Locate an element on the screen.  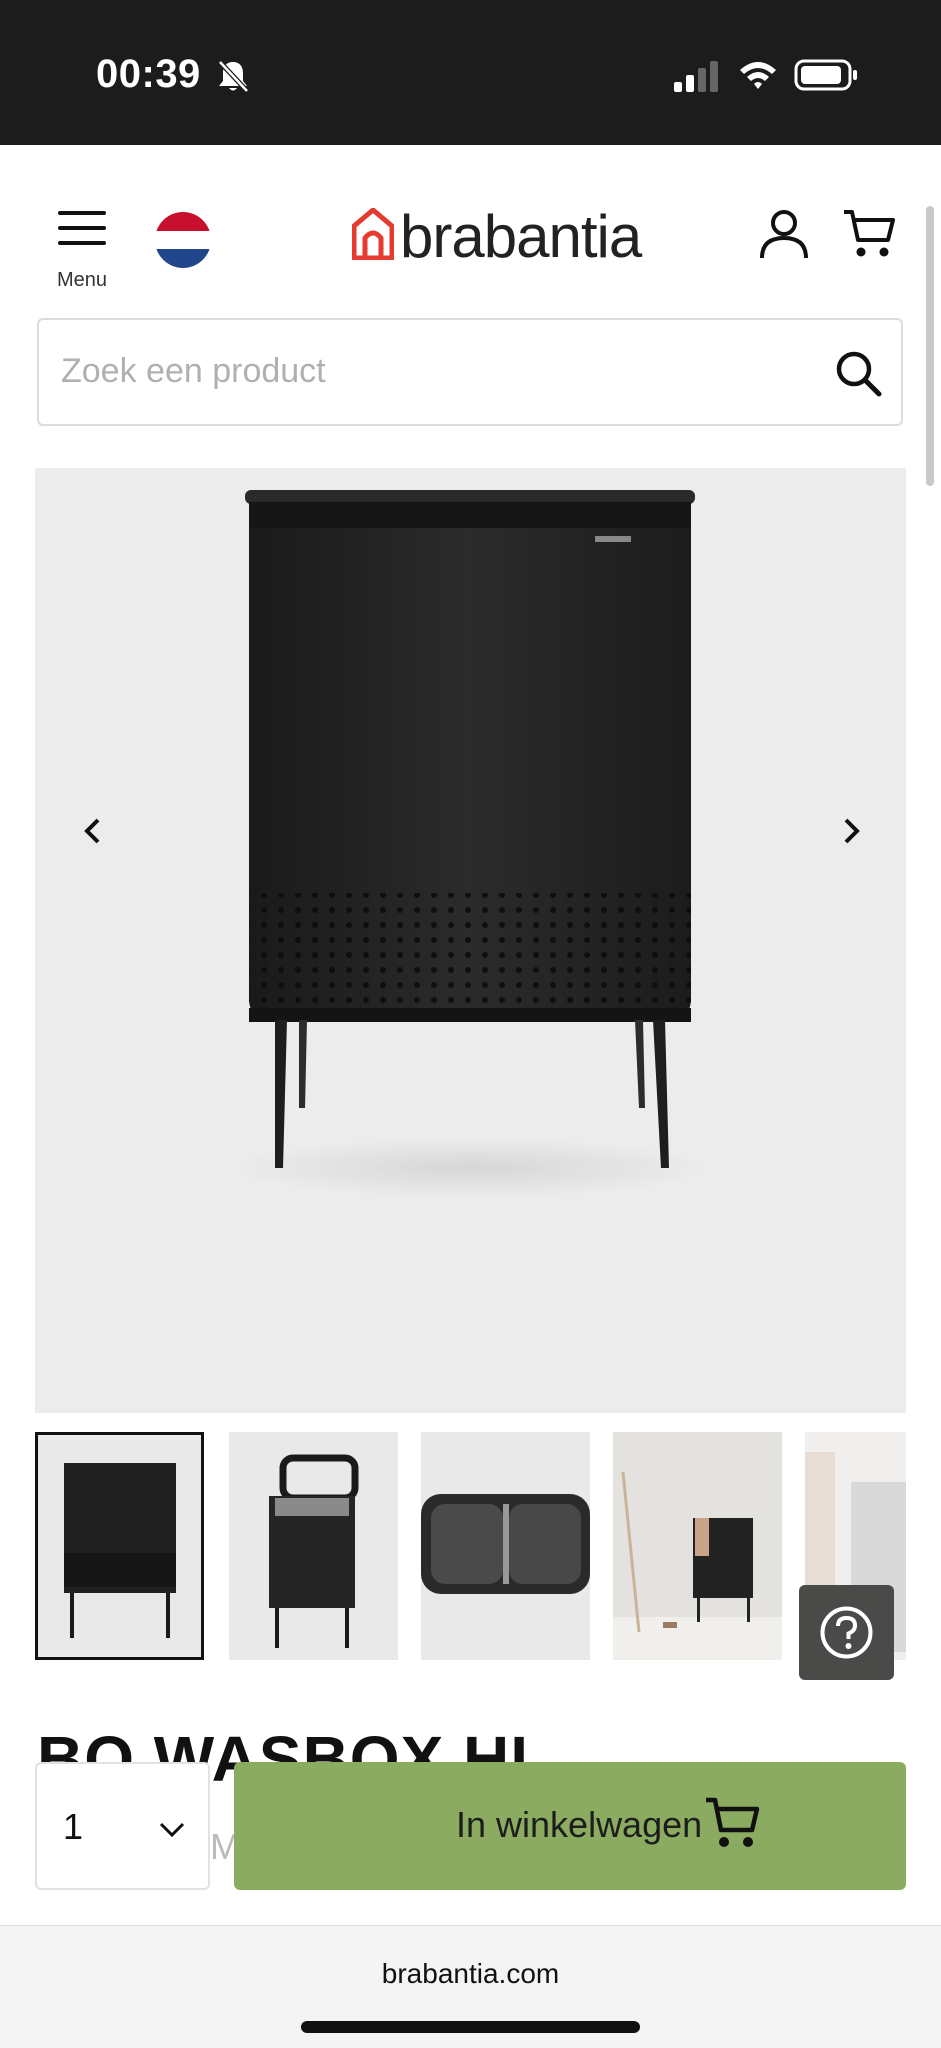
brand-logo: brabantia is located at coordinates (497, 236).